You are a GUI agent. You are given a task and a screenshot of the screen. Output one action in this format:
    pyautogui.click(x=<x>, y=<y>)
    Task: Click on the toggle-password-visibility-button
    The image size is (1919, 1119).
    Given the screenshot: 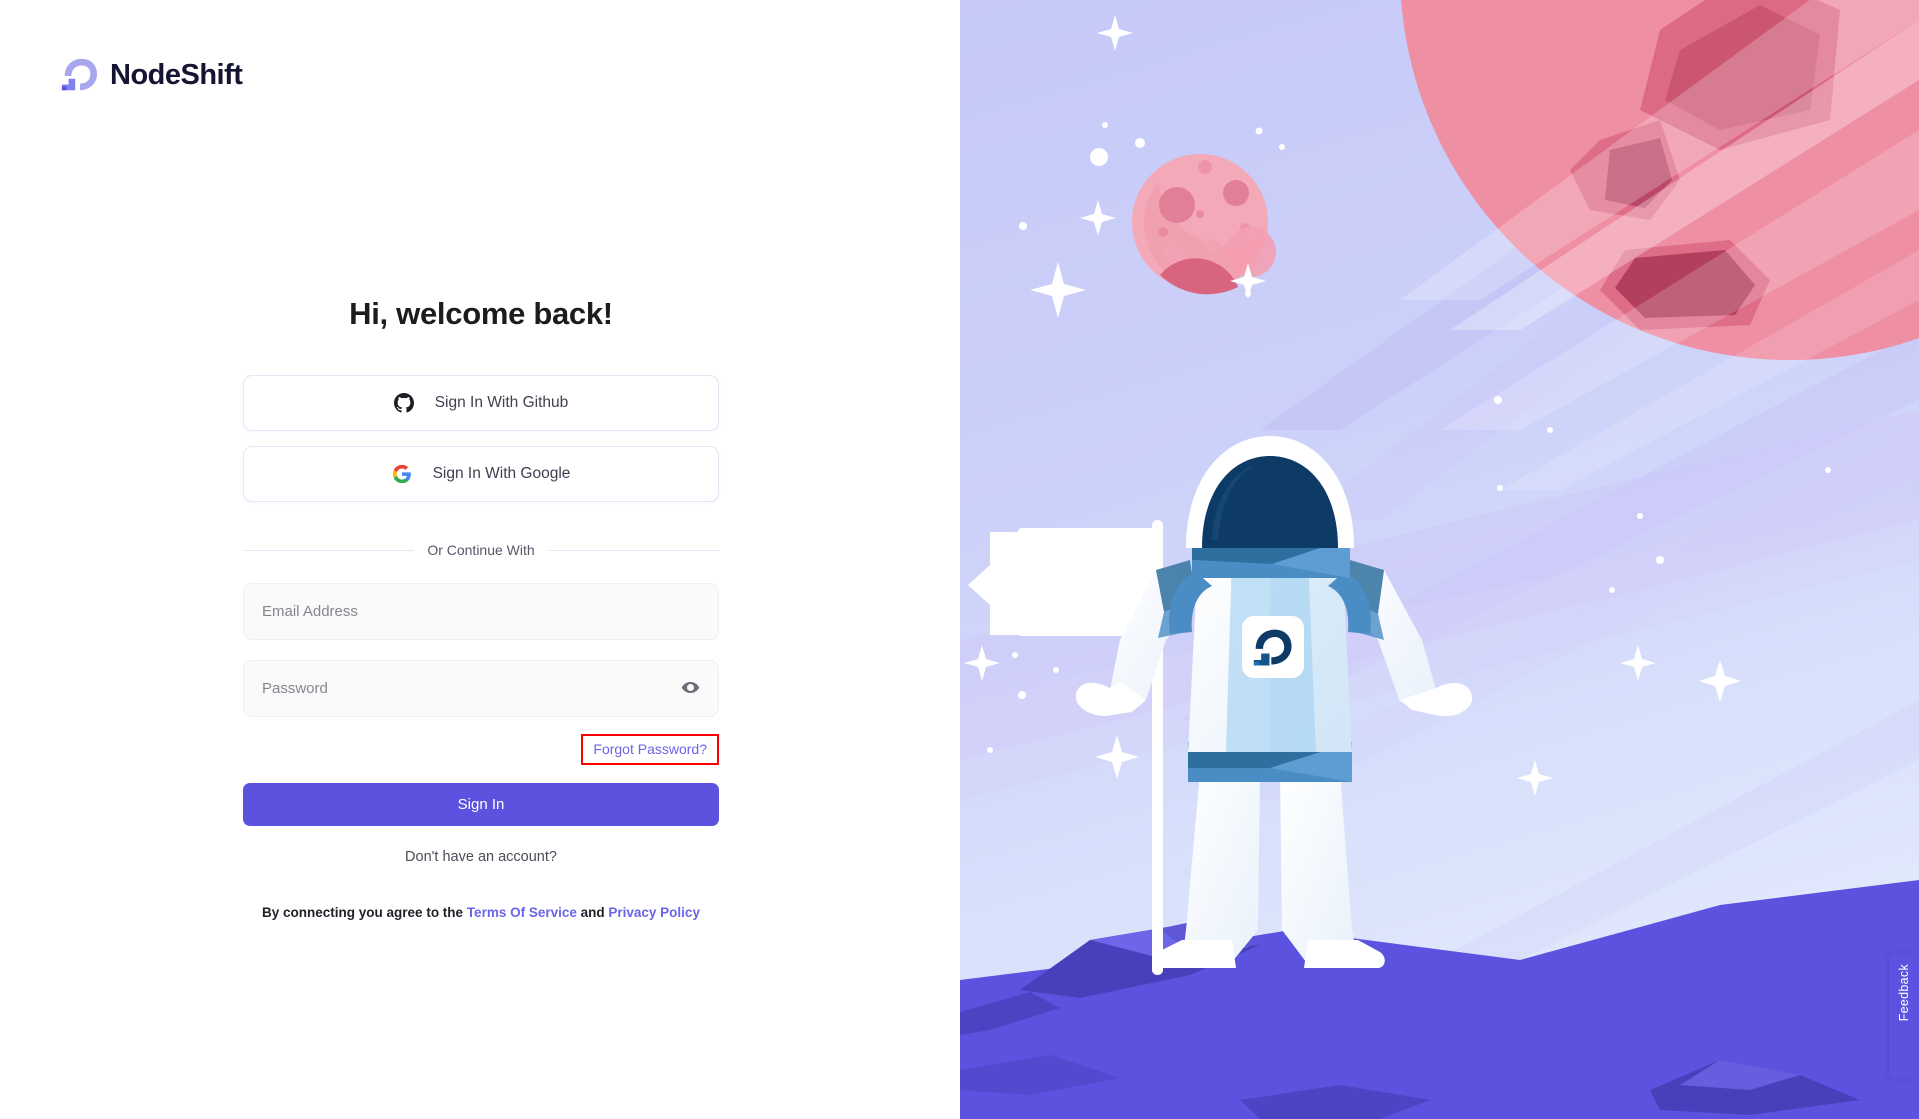 What is the action you would take?
    pyautogui.click(x=690, y=689)
    